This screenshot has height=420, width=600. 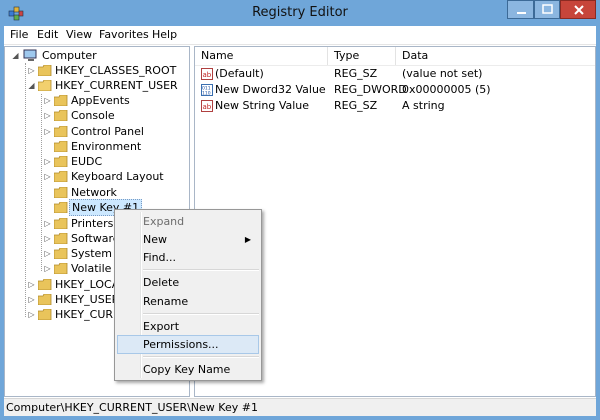 I want to click on folder-open-icon, so click(x=45, y=85).